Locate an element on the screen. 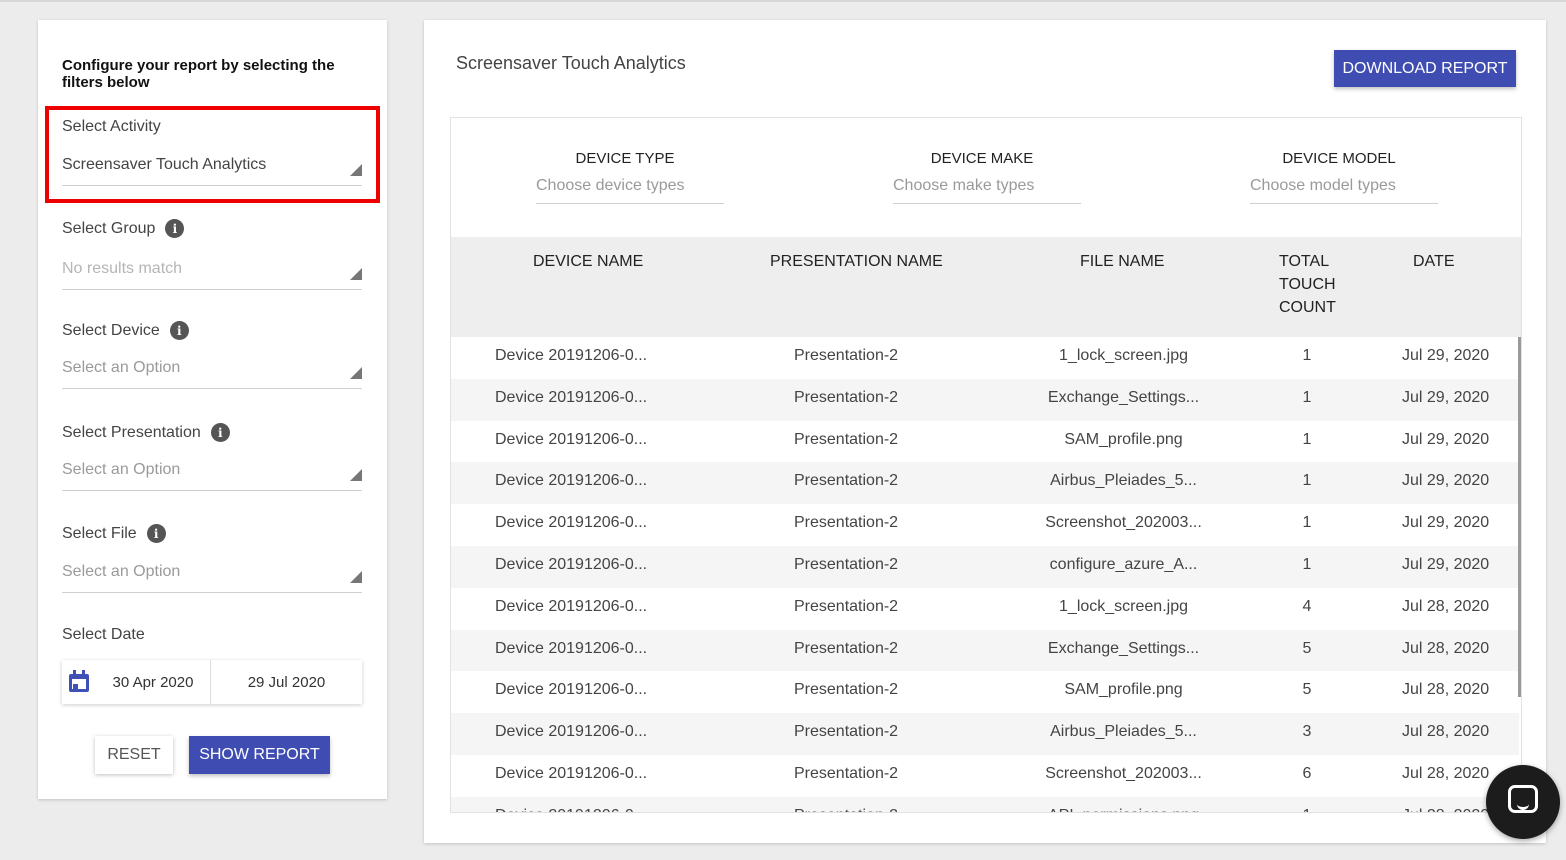  cell-file-name: API_permissions.png is located at coordinates (1123, 804).